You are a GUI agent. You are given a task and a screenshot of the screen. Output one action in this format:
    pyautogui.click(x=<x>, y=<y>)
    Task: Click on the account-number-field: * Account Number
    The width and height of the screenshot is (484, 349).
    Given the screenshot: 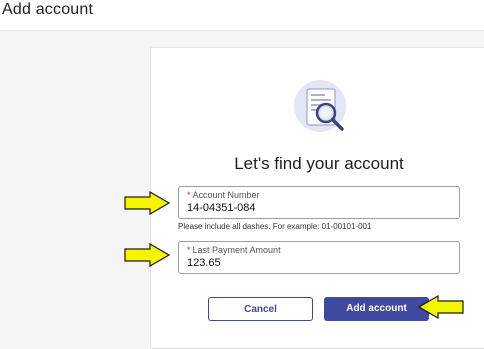 What is the action you would take?
    pyautogui.click(x=319, y=202)
    